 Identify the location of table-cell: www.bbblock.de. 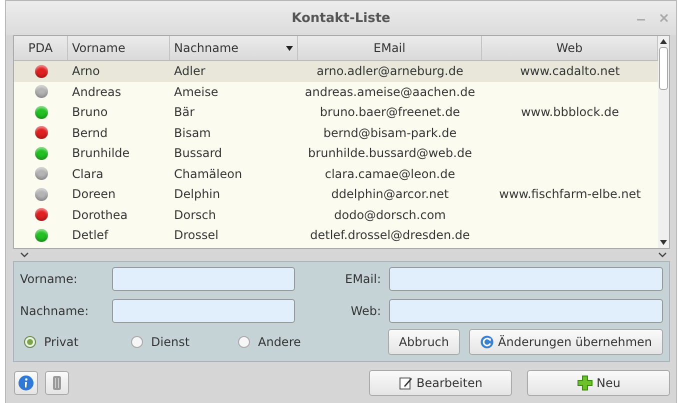
(570, 112).